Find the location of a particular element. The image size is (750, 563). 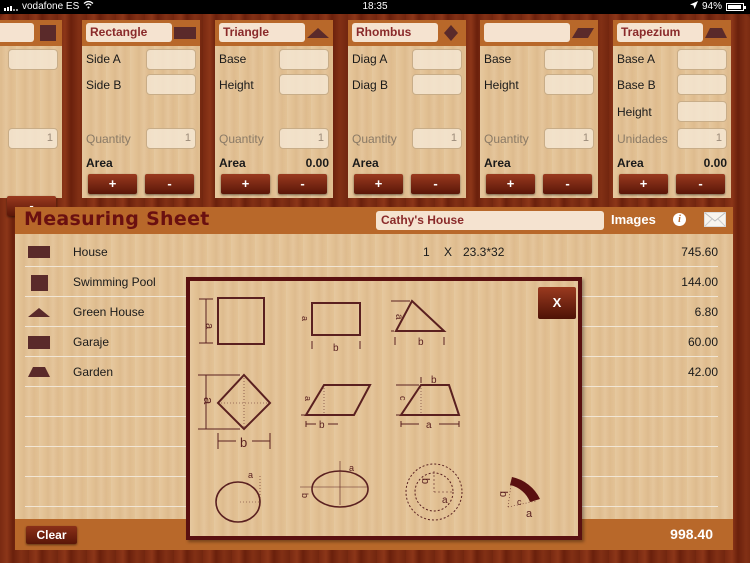

figure-rectangle: a b is located at coordinates (331, 327).